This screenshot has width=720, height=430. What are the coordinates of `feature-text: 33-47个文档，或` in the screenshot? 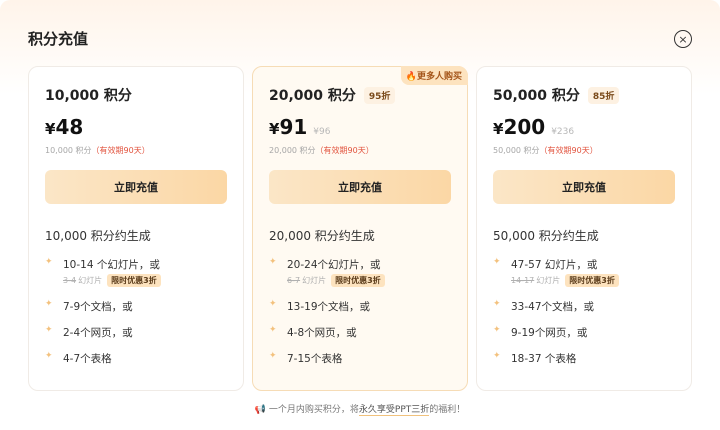 It's located at (553, 307).